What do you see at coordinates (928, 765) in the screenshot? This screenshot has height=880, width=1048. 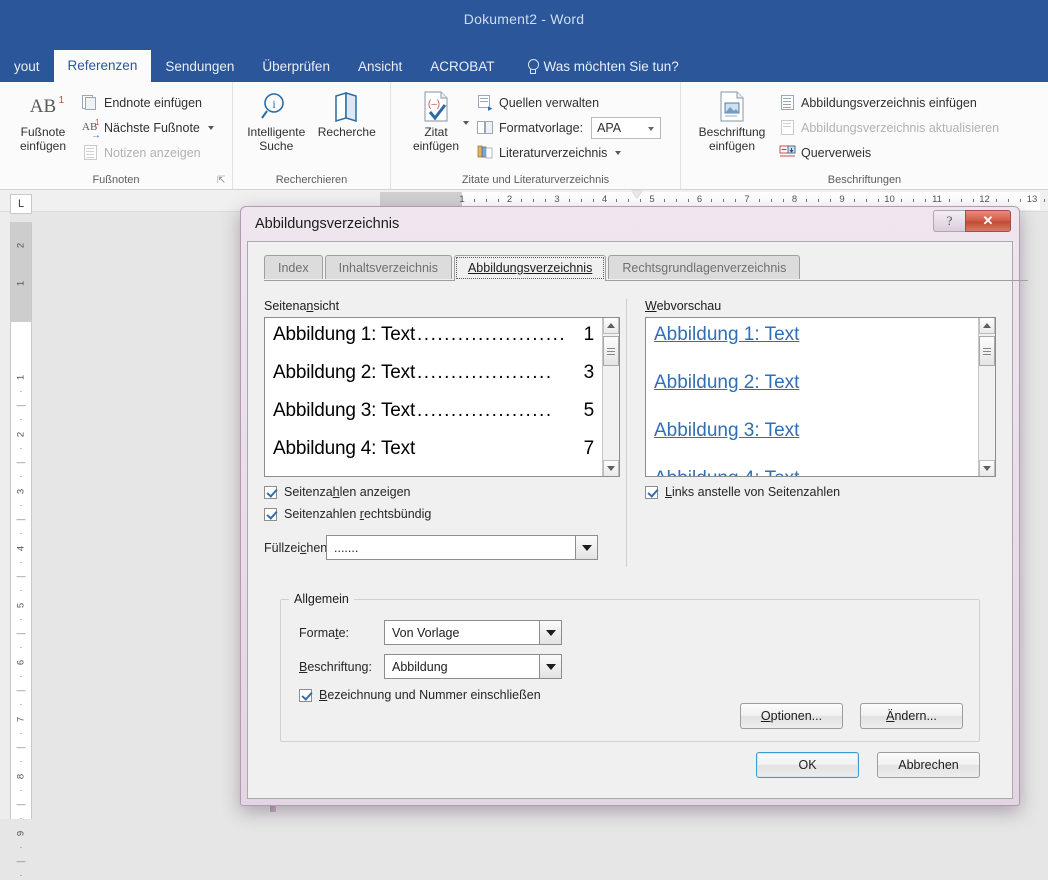 I see `cancel-button: Abbrechen` at bounding box center [928, 765].